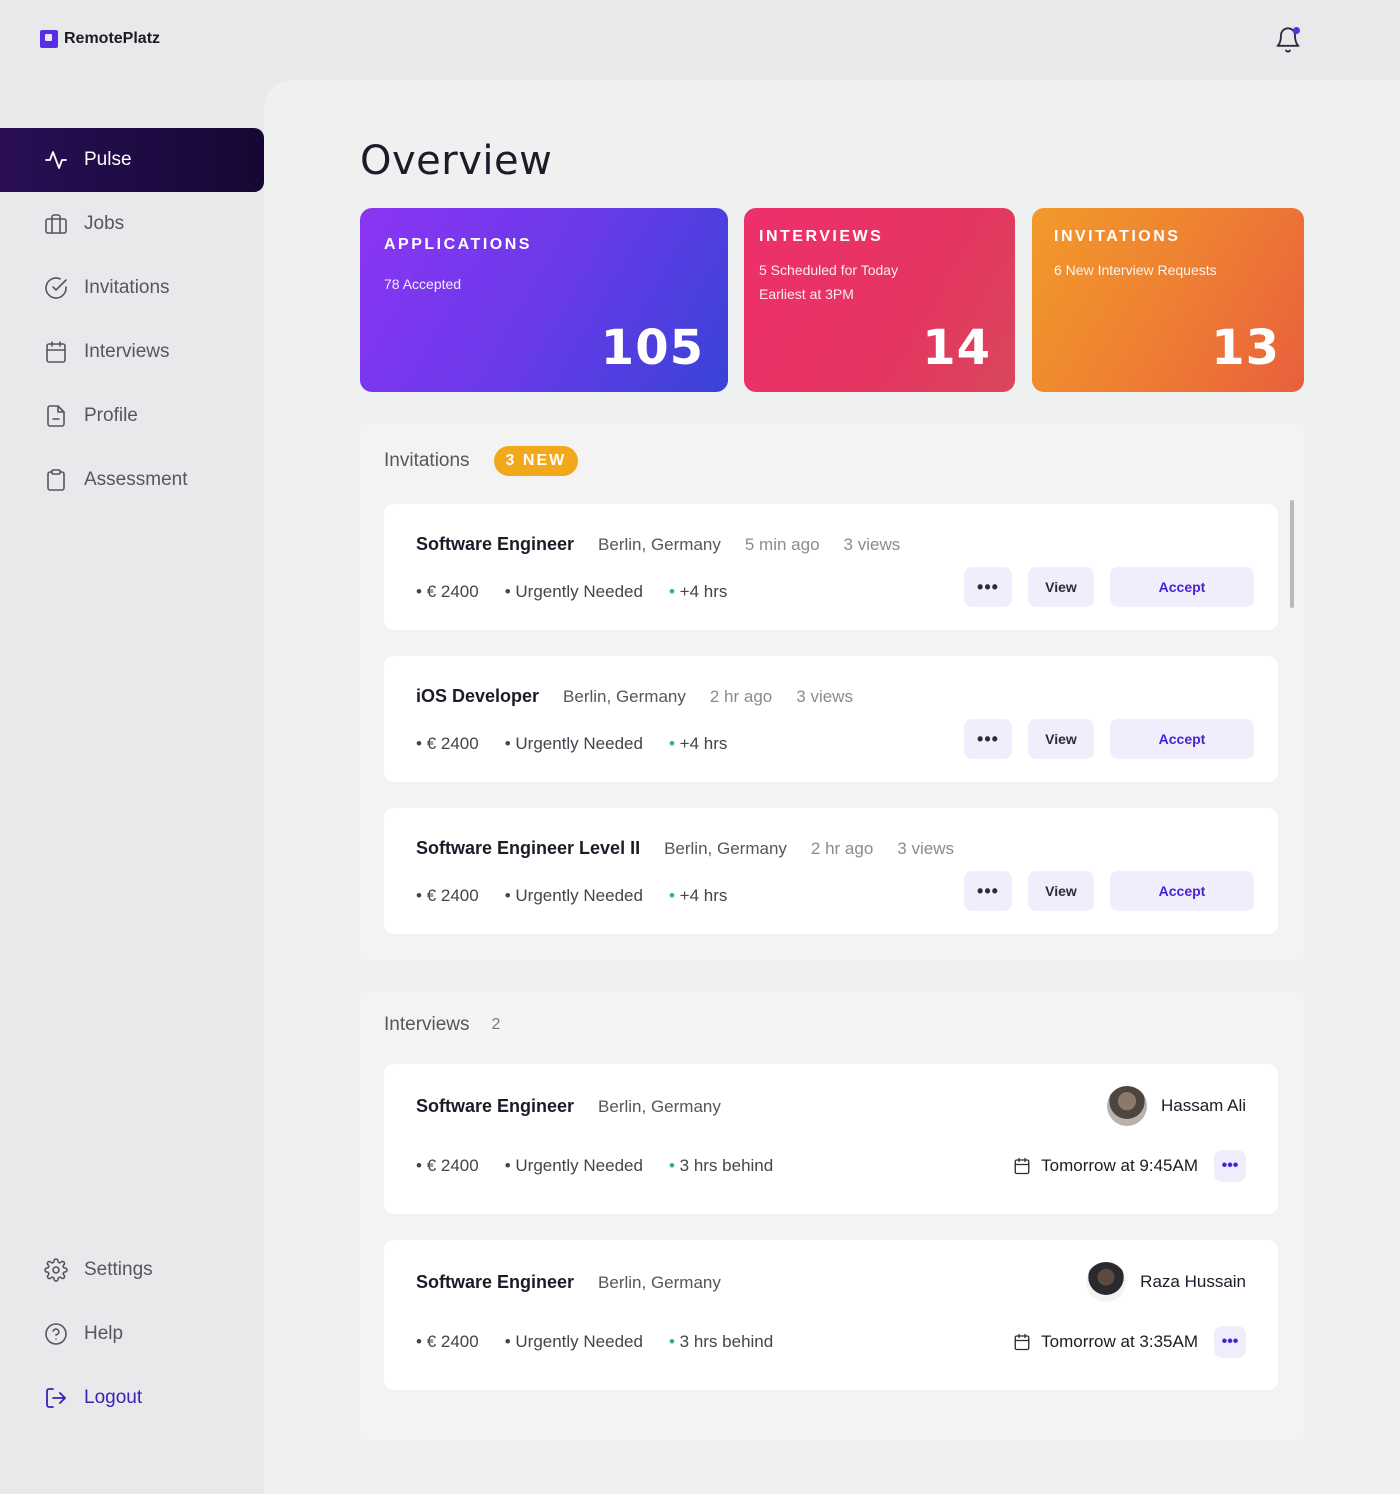 This screenshot has height=1494, width=1400. What do you see at coordinates (496, 1024) in the screenshot?
I see `interview-count: 2` at bounding box center [496, 1024].